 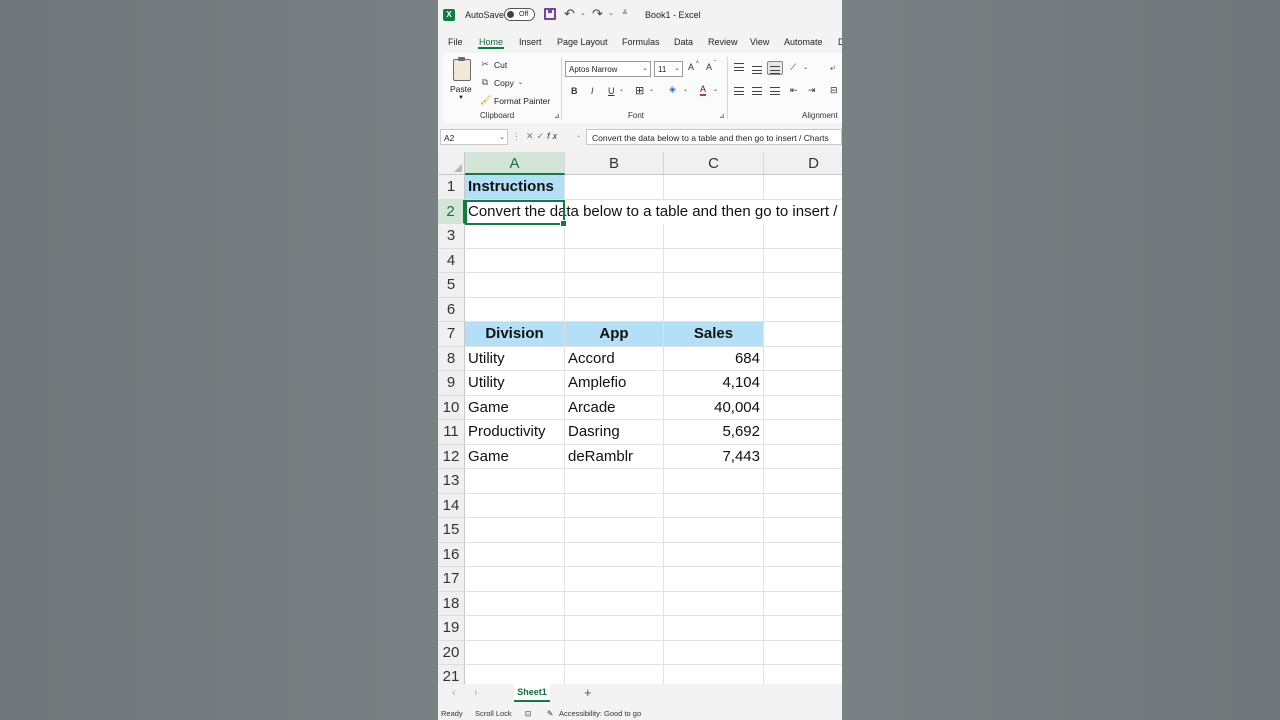 What do you see at coordinates (709, 67) in the screenshot?
I see `decrease-font-size-button: A` at bounding box center [709, 67].